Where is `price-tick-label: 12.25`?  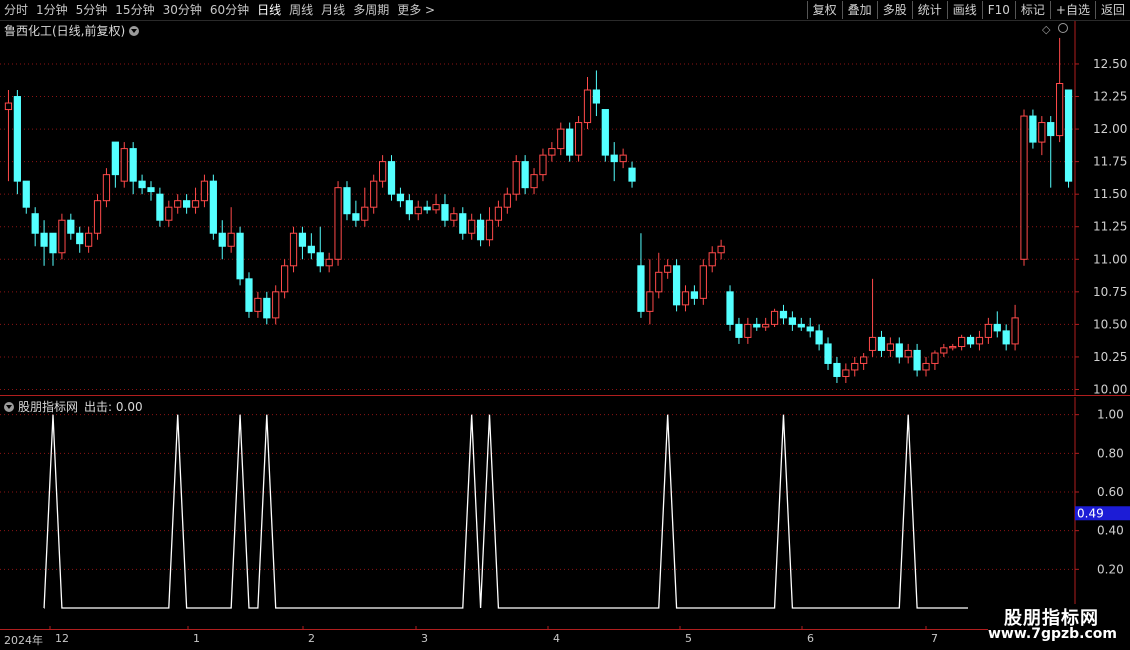 price-tick-label: 12.25 is located at coordinates (1110, 97).